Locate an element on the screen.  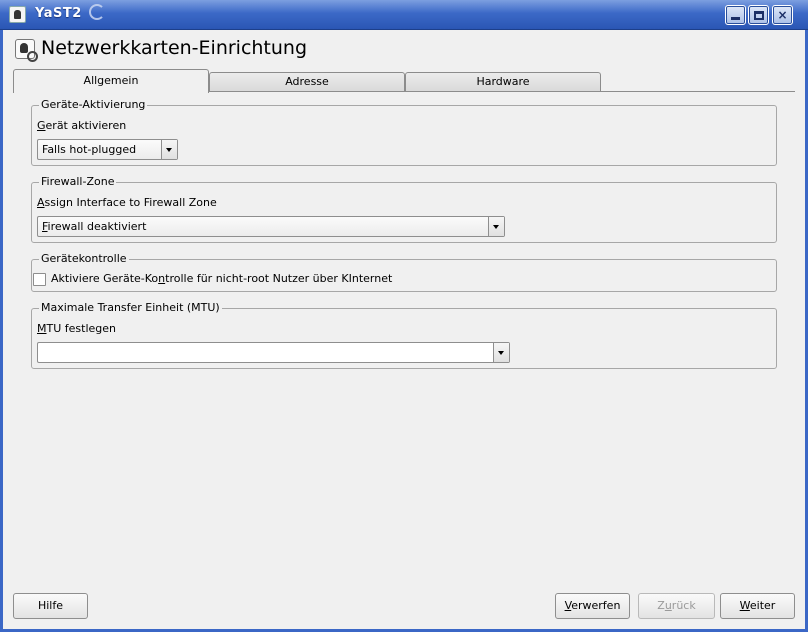
close-button: × is located at coordinates (782, 15).